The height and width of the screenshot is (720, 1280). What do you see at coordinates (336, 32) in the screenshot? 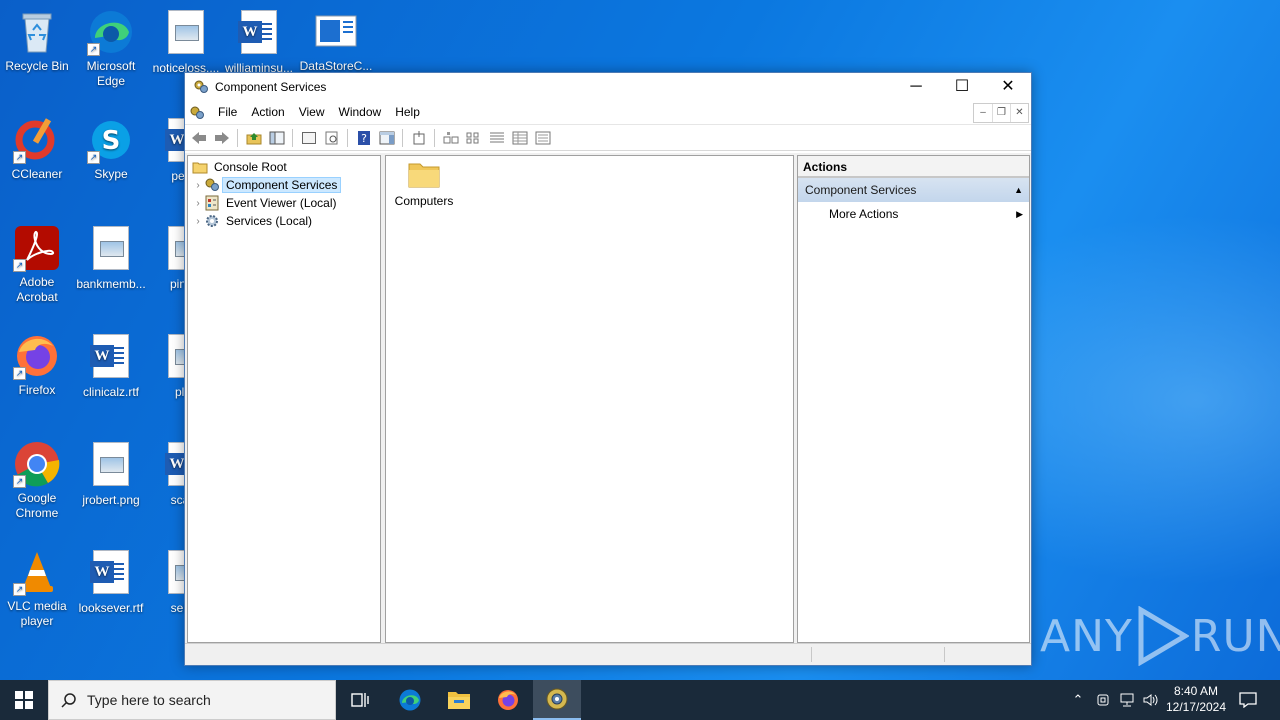
I see `datastore-icon` at bounding box center [336, 32].